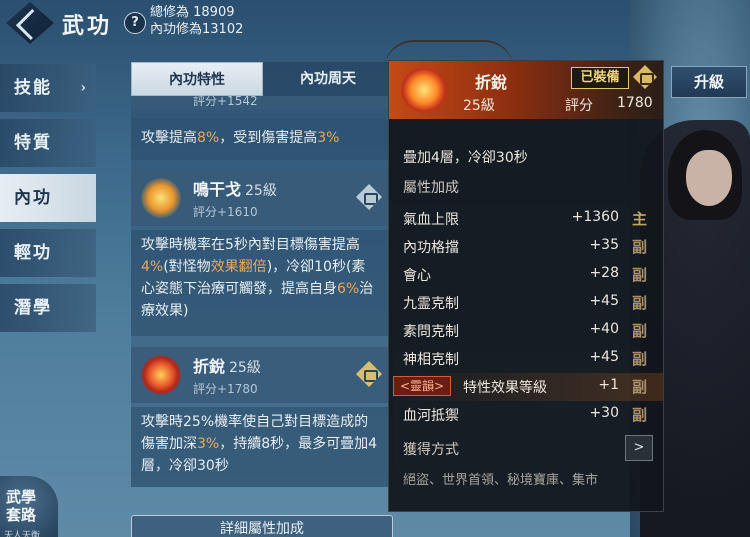  I want to click on label-line: 武學, so click(21, 497).